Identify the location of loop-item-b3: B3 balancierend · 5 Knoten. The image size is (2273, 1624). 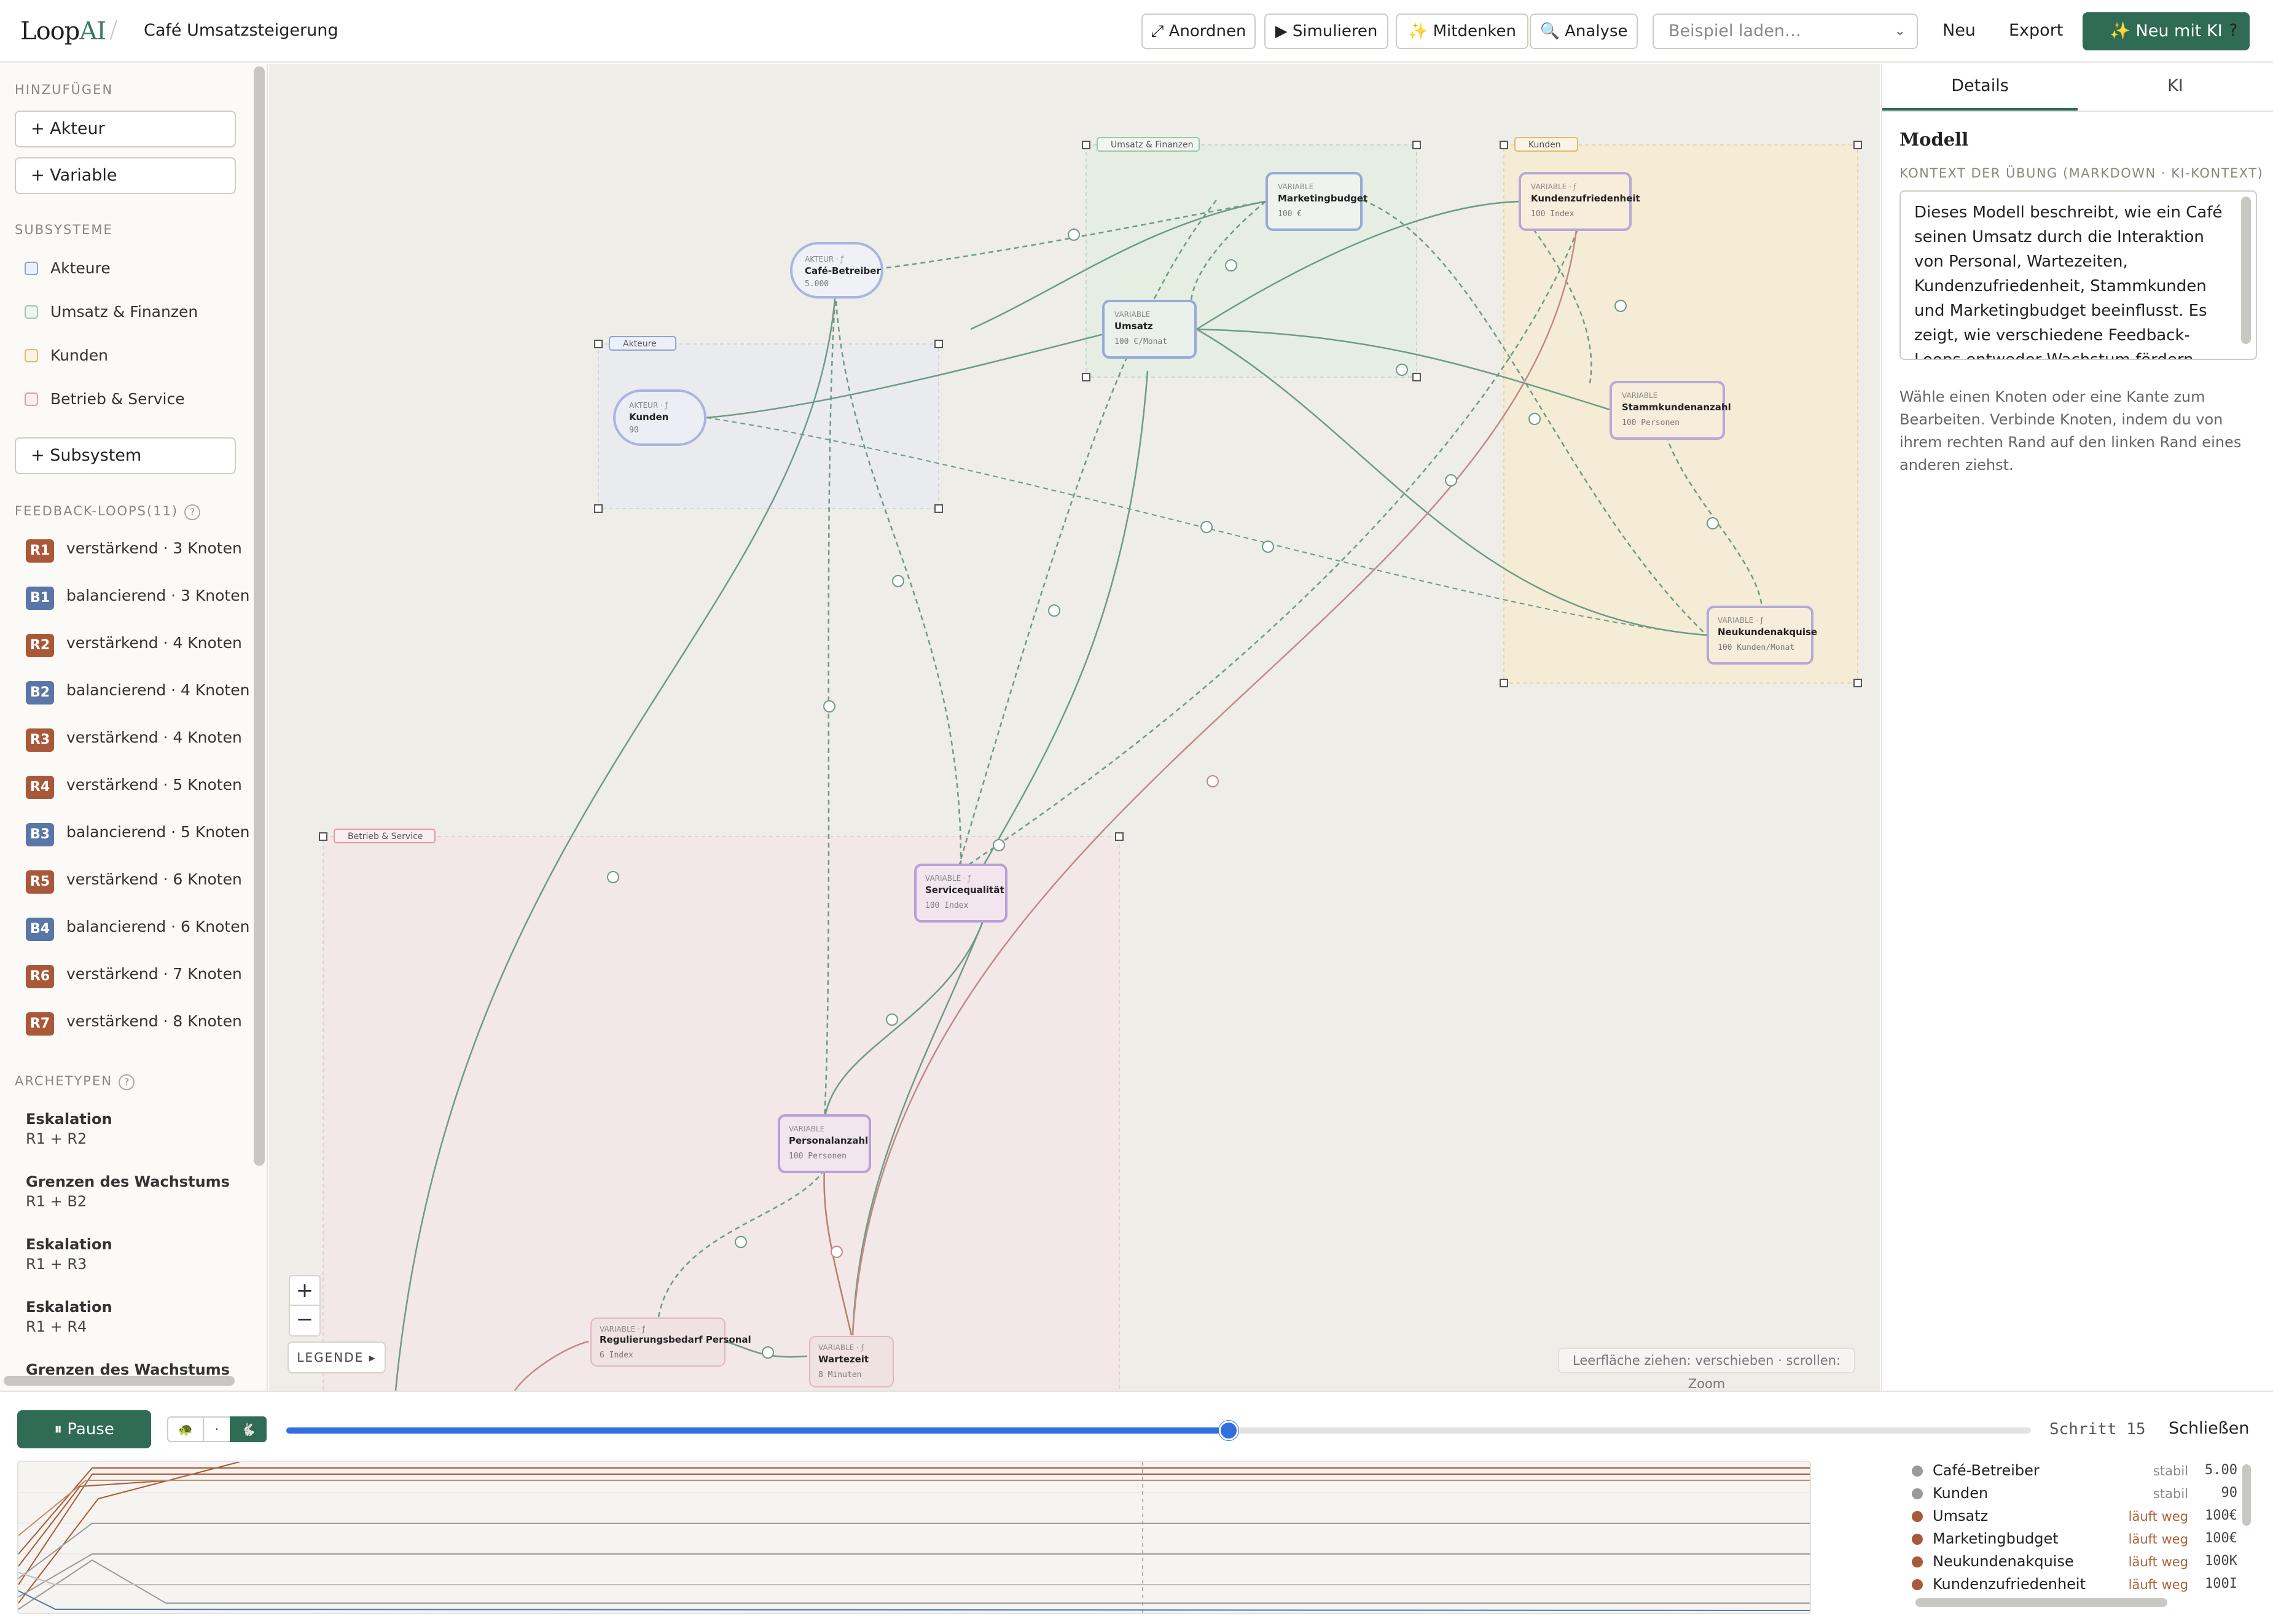
(137, 835).